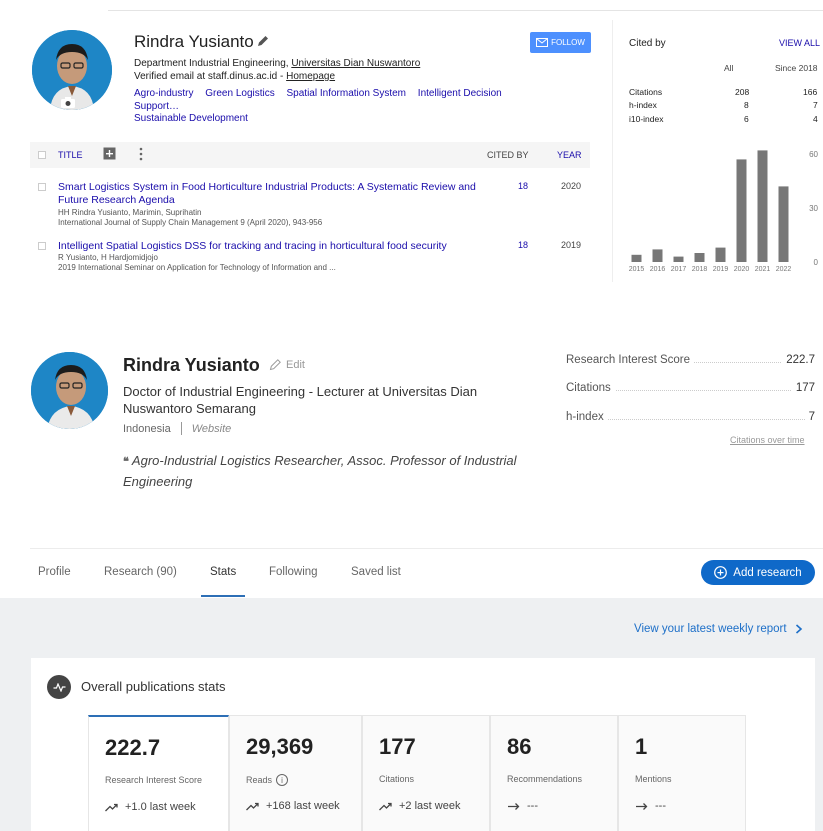  I want to click on edit-label: Edit, so click(295, 364).